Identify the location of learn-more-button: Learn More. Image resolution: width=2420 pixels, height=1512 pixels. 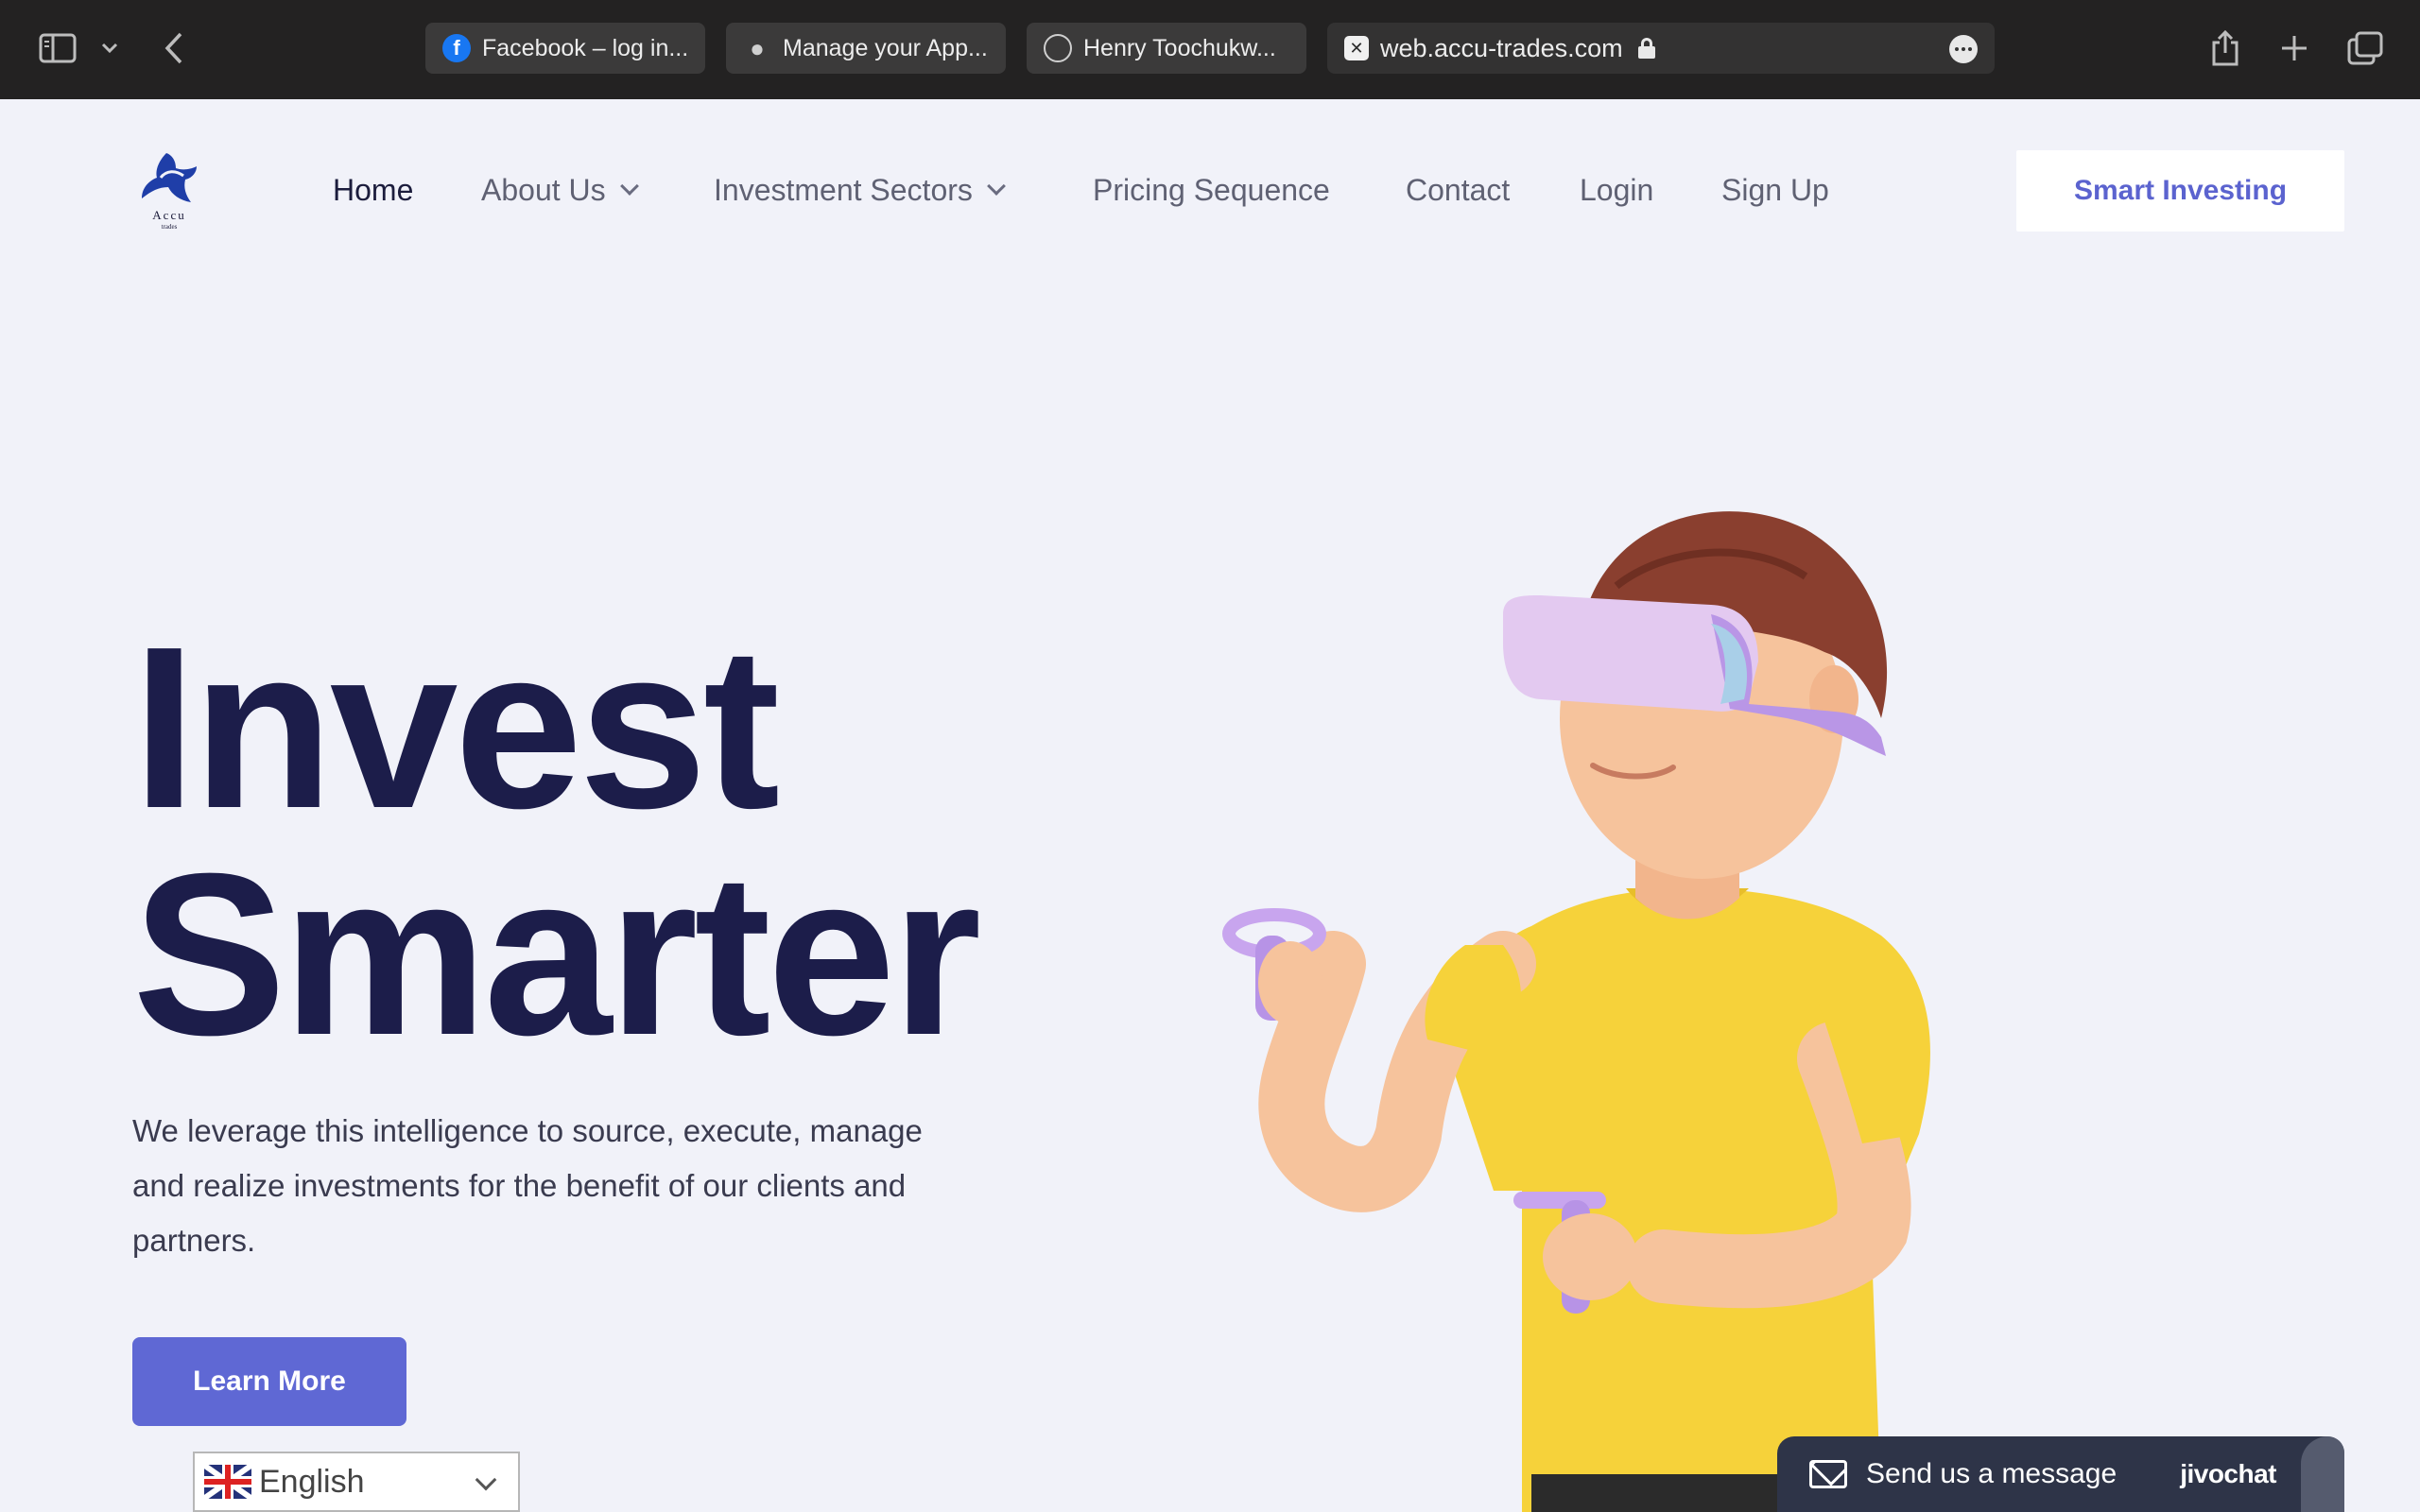
(269, 1381).